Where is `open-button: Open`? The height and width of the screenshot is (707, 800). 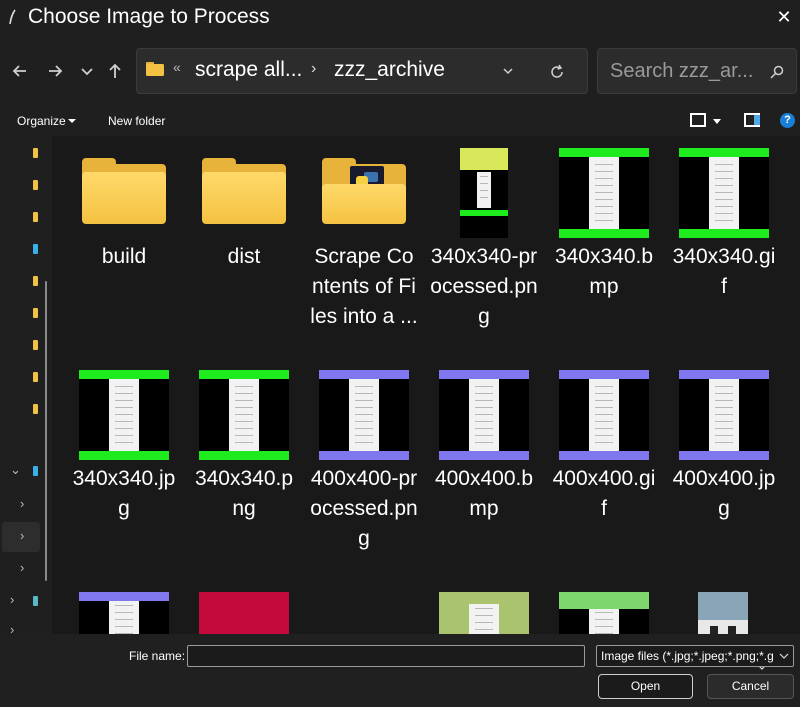 open-button: Open is located at coordinates (645, 686).